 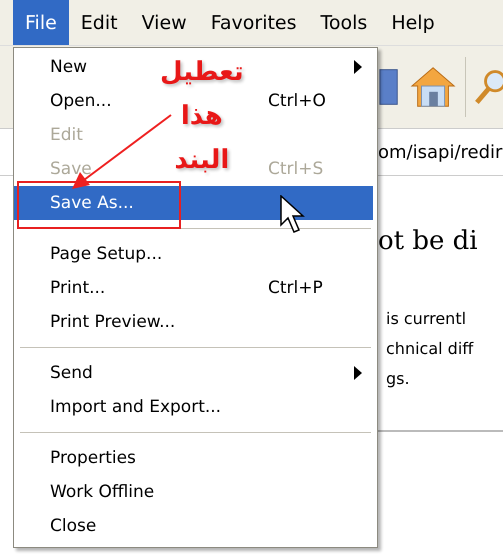 I want to click on menu-bar-item: Help, so click(x=413, y=22).